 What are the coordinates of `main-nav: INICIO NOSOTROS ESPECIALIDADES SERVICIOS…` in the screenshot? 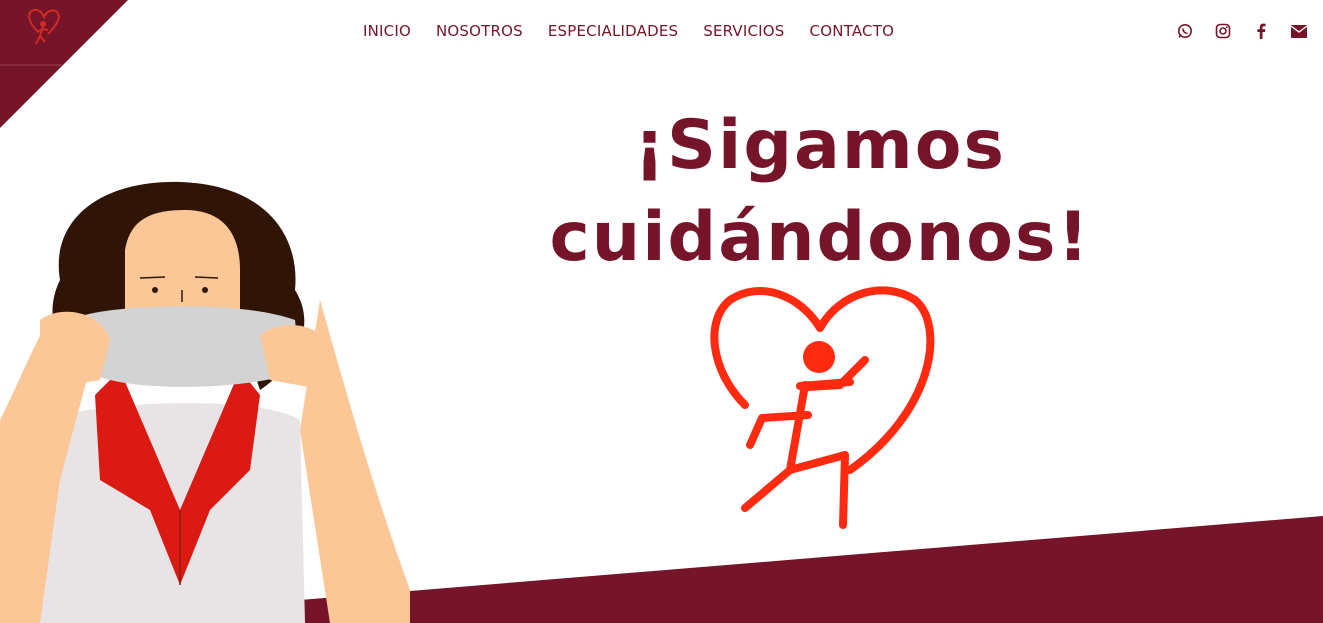 It's located at (628, 31).